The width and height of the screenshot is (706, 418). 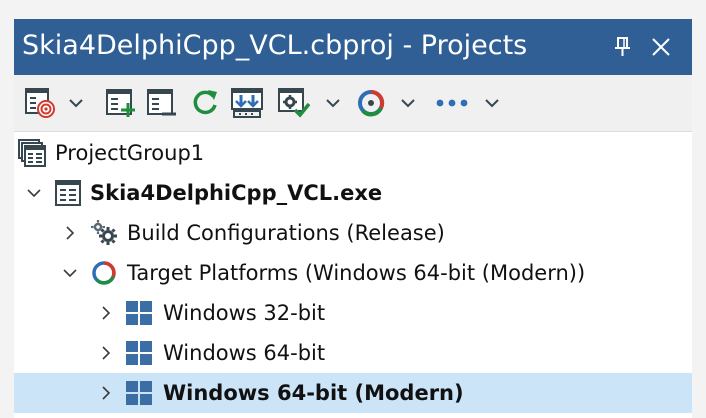 What do you see at coordinates (661, 47) in the screenshot?
I see `close-icon` at bounding box center [661, 47].